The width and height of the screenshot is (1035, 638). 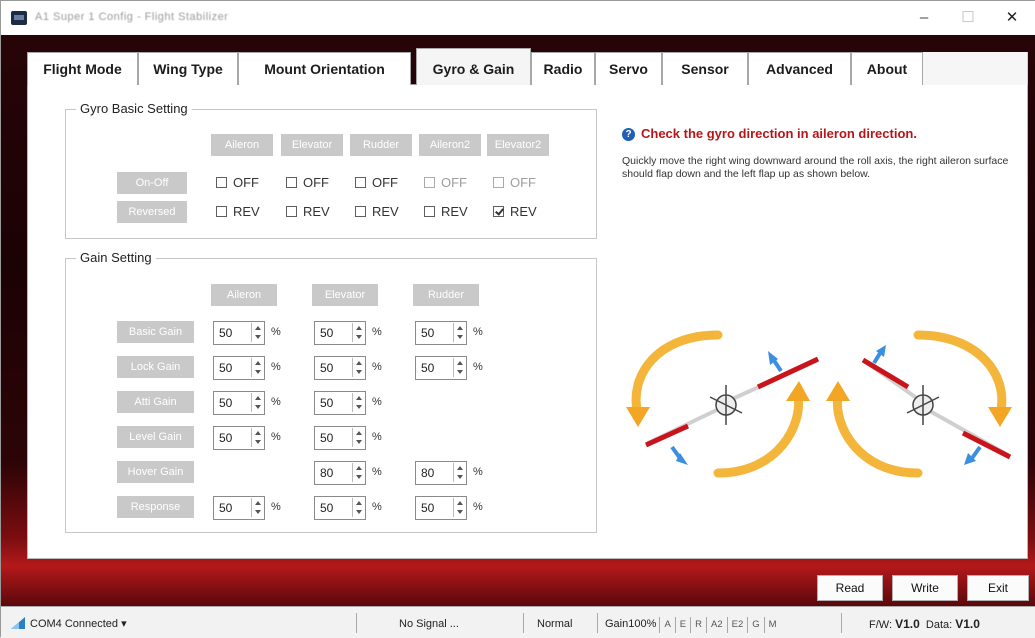 I want to click on col-header-elevator2: Elevator2, so click(x=518, y=145).